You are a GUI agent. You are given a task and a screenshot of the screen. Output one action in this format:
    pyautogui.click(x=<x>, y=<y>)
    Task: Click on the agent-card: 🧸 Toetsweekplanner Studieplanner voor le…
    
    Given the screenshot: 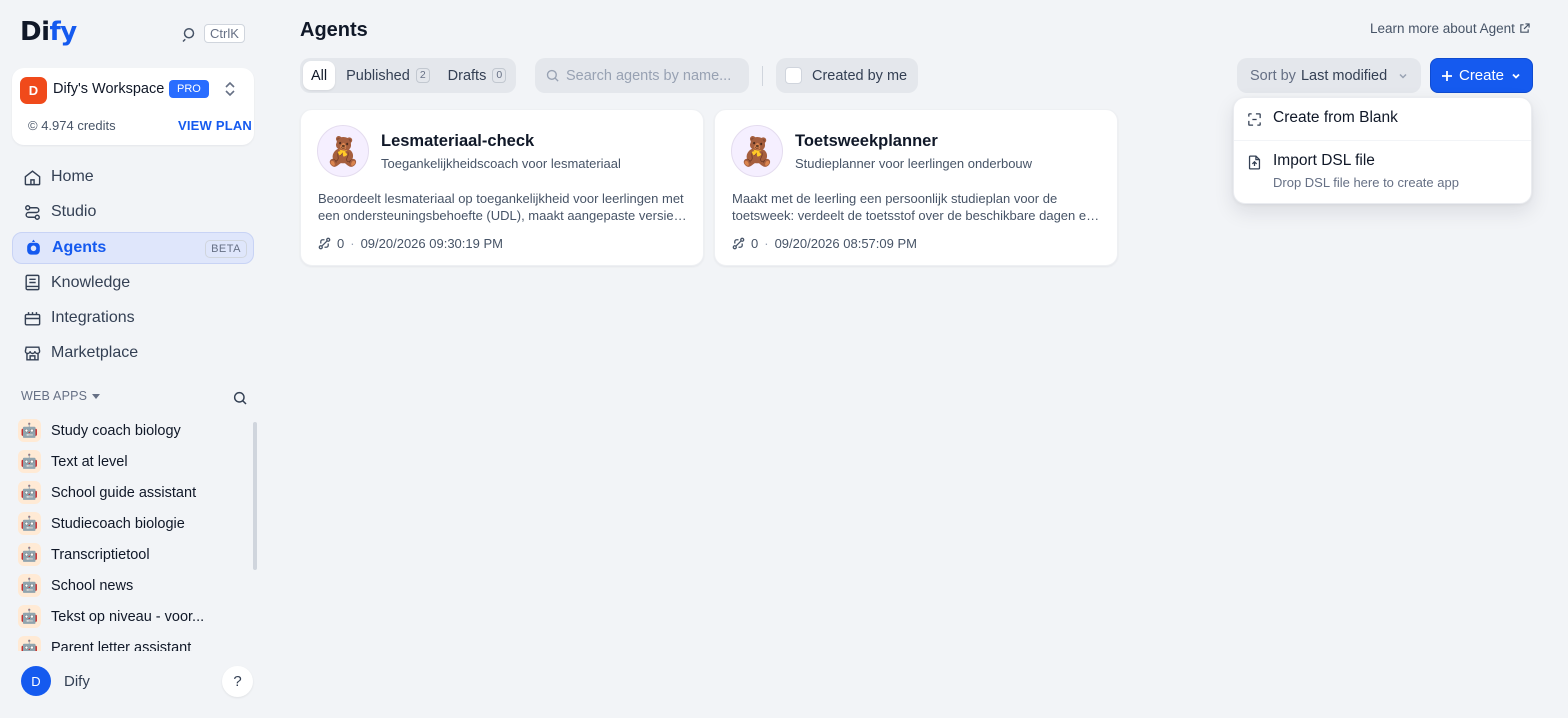 What is the action you would take?
    pyautogui.click(x=916, y=187)
    